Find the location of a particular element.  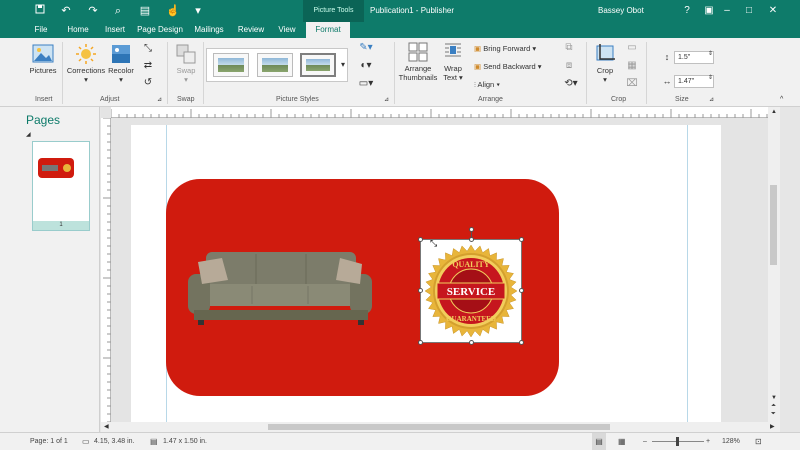

undo-icon: ↶ is located at coordinates (66, 11).